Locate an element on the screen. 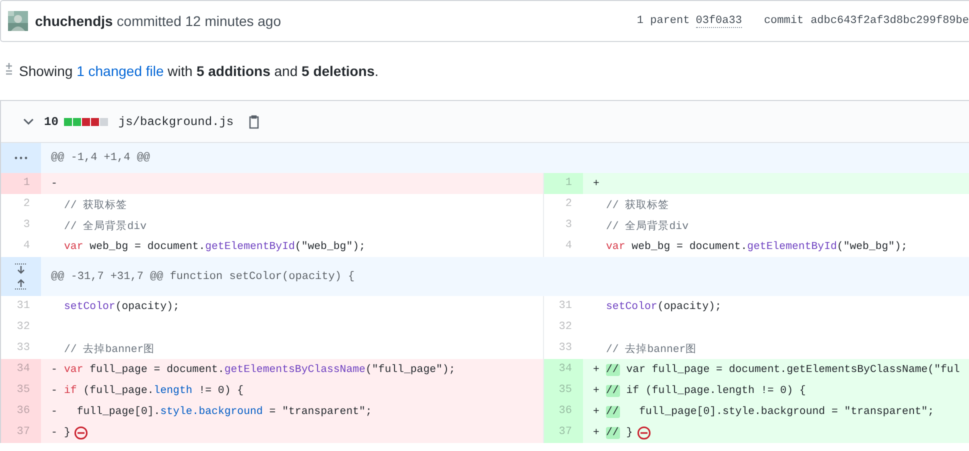 This screenshot has height=451, width=969. chevron-icon is located at coordinates (28, 121).